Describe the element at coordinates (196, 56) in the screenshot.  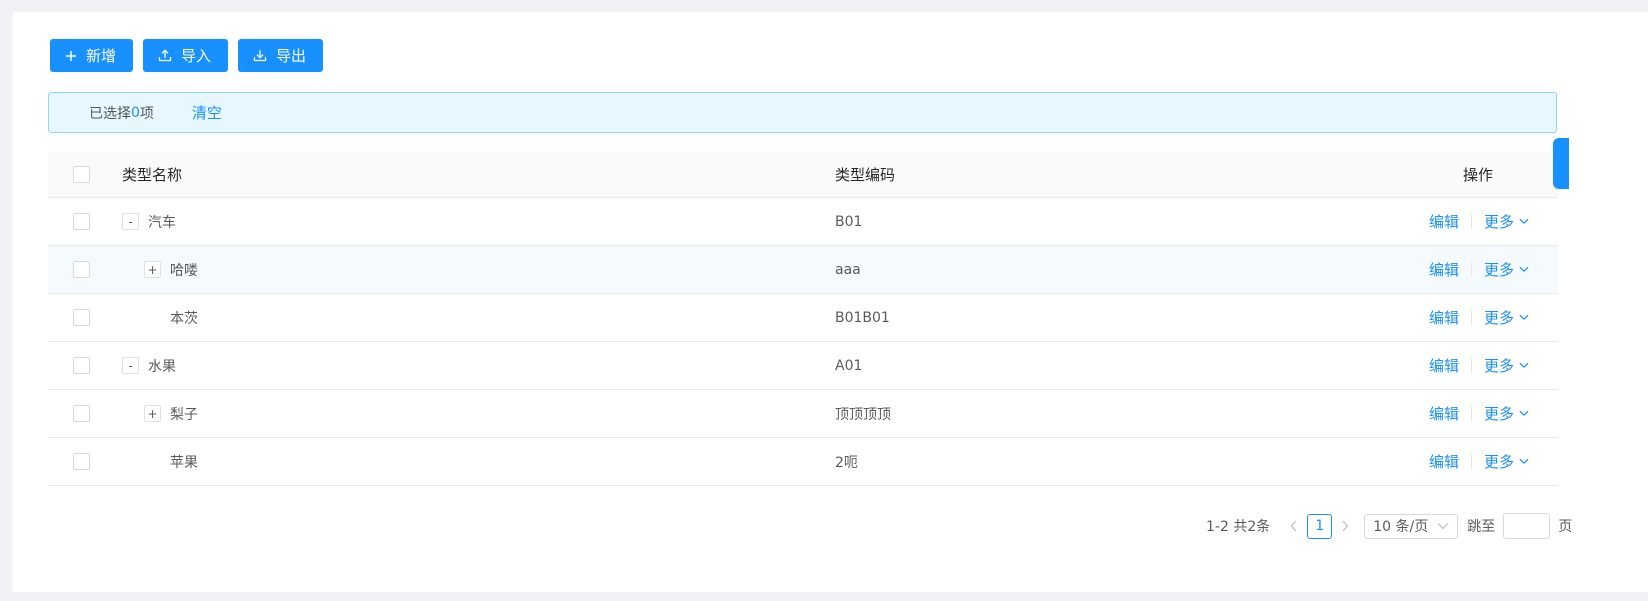
I see `import-button-label: 导入` at that location.